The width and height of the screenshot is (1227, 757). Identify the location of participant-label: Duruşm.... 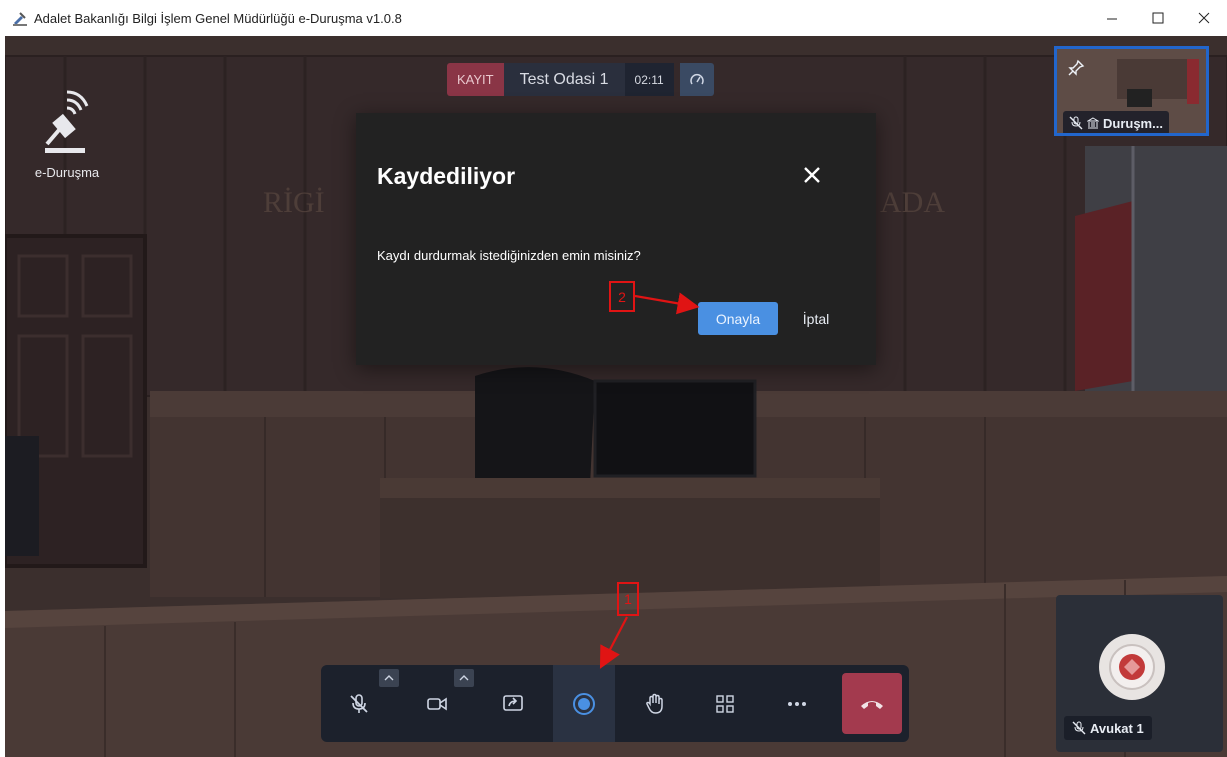
(1116, 122).